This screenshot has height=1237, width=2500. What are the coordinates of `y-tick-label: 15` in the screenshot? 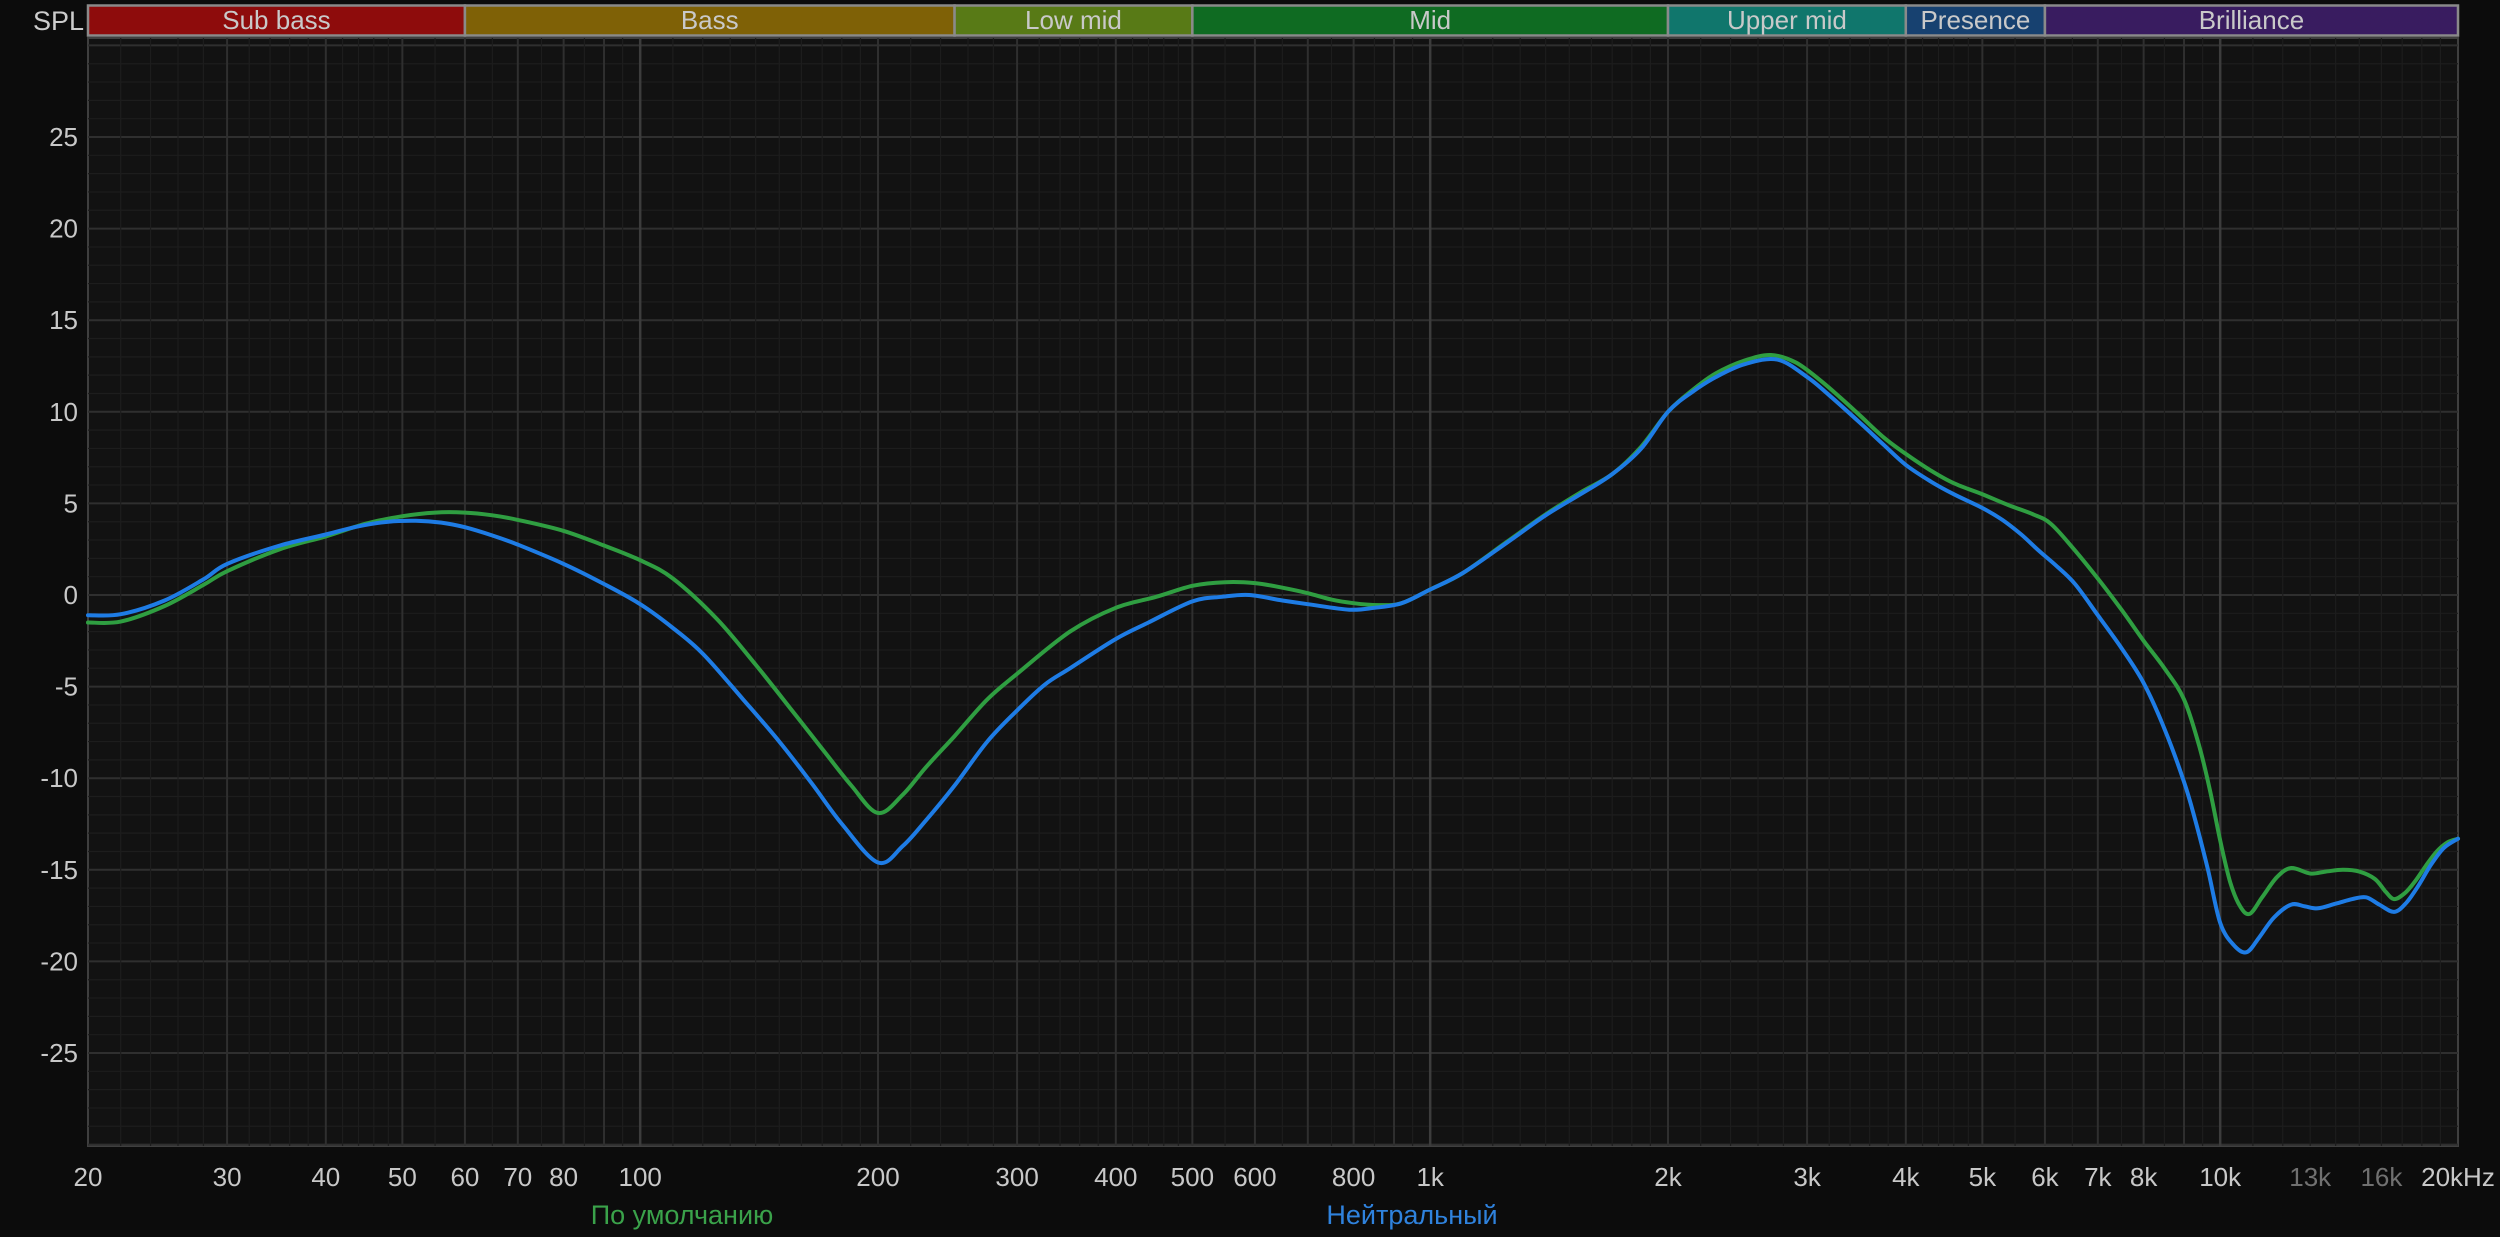 It's located at (63, 320).